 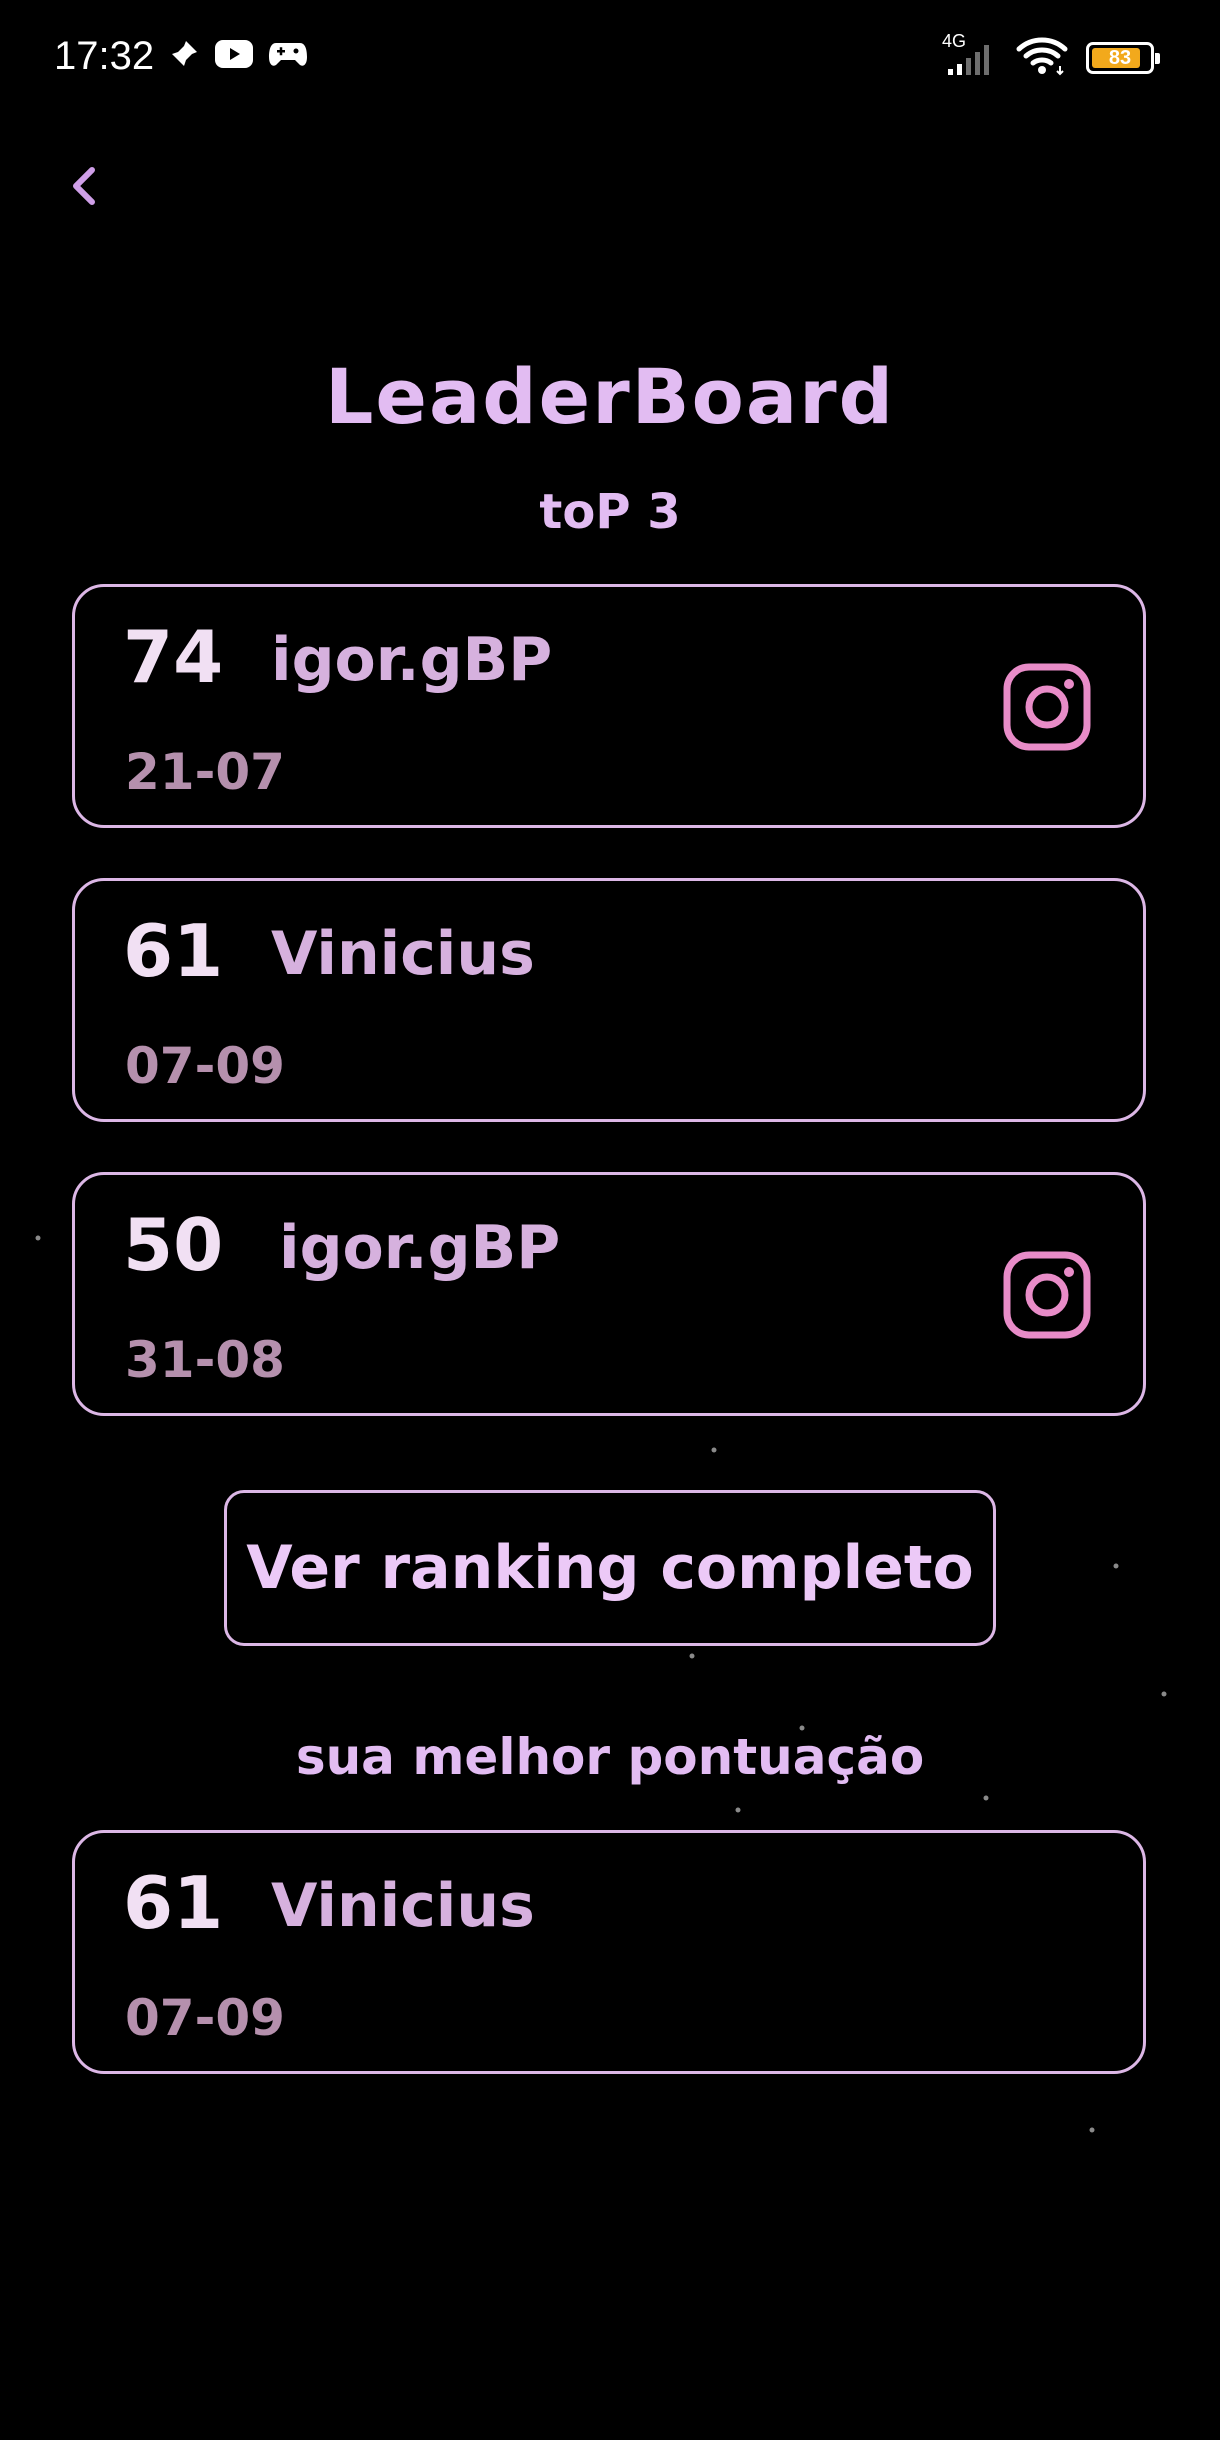 I want to click on status-time: 17:32, so click(x=104, y=56).